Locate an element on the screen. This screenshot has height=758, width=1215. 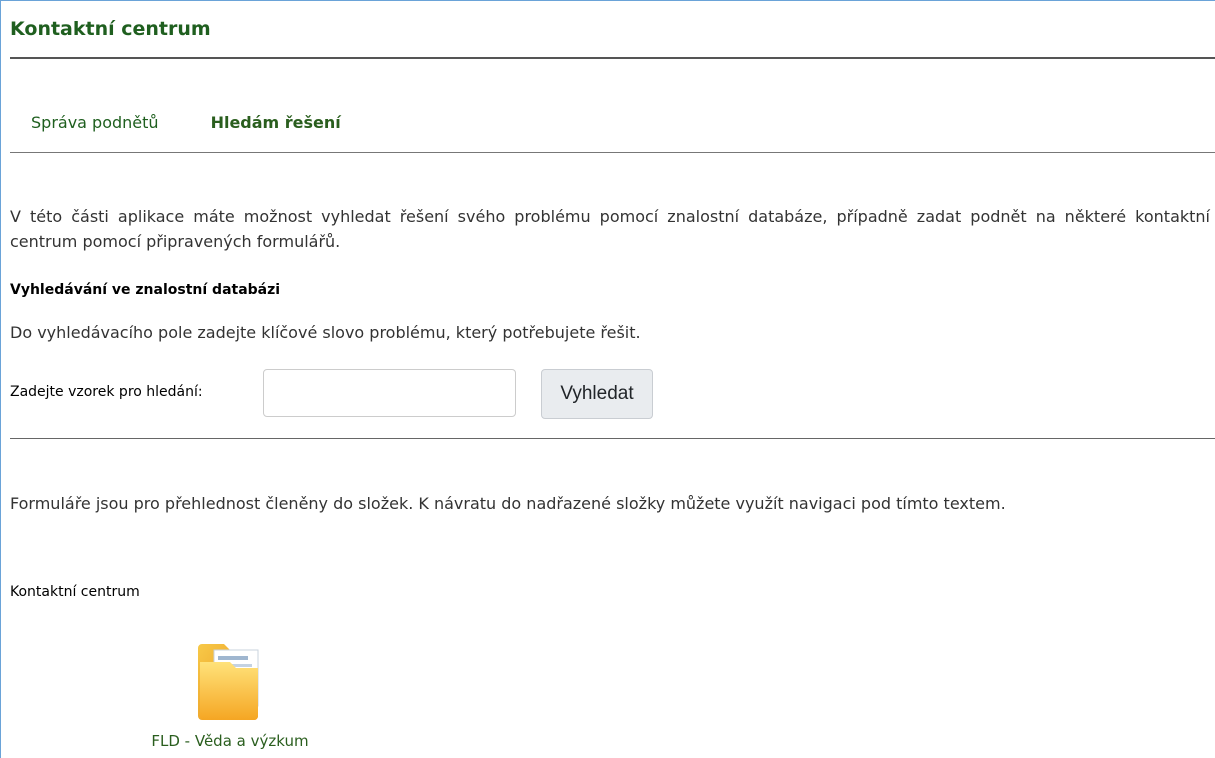
folder-label: FLD - Věda a výzkum is located at coordinates (230, 741).